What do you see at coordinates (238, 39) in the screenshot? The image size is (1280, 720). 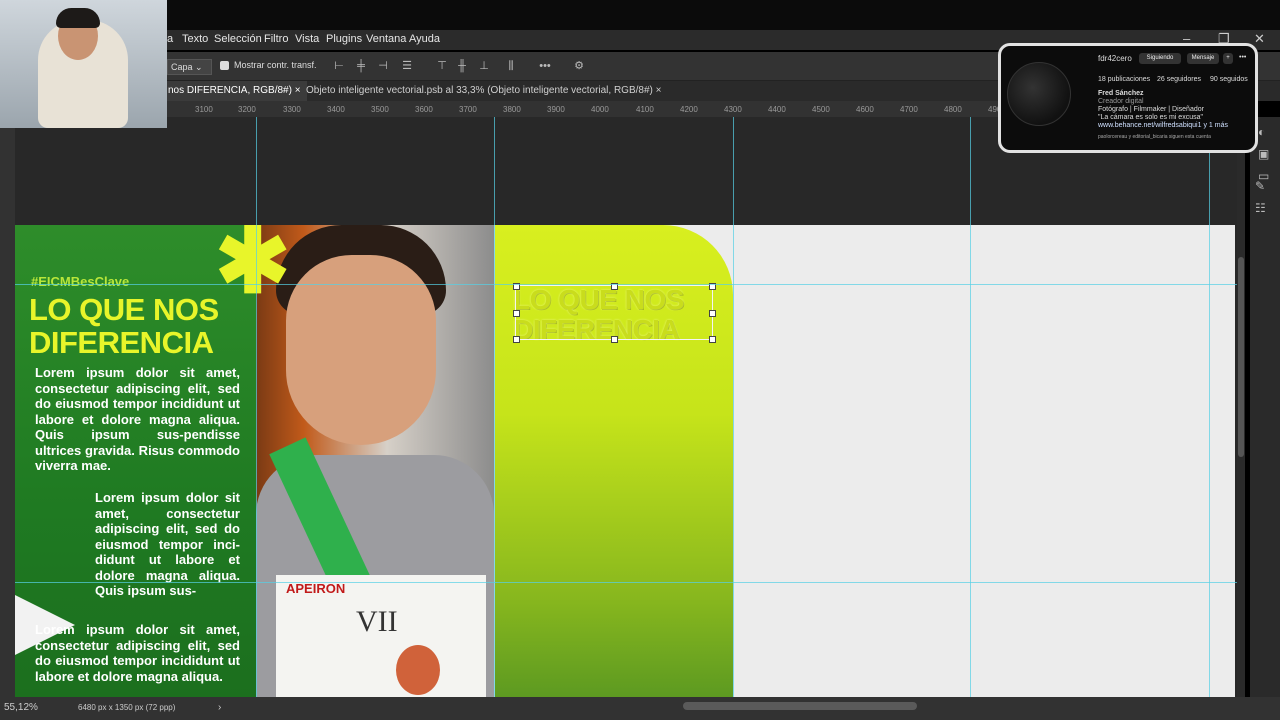 I see `menu-item-seleccion: Selección` at bounding box center [238, 39].